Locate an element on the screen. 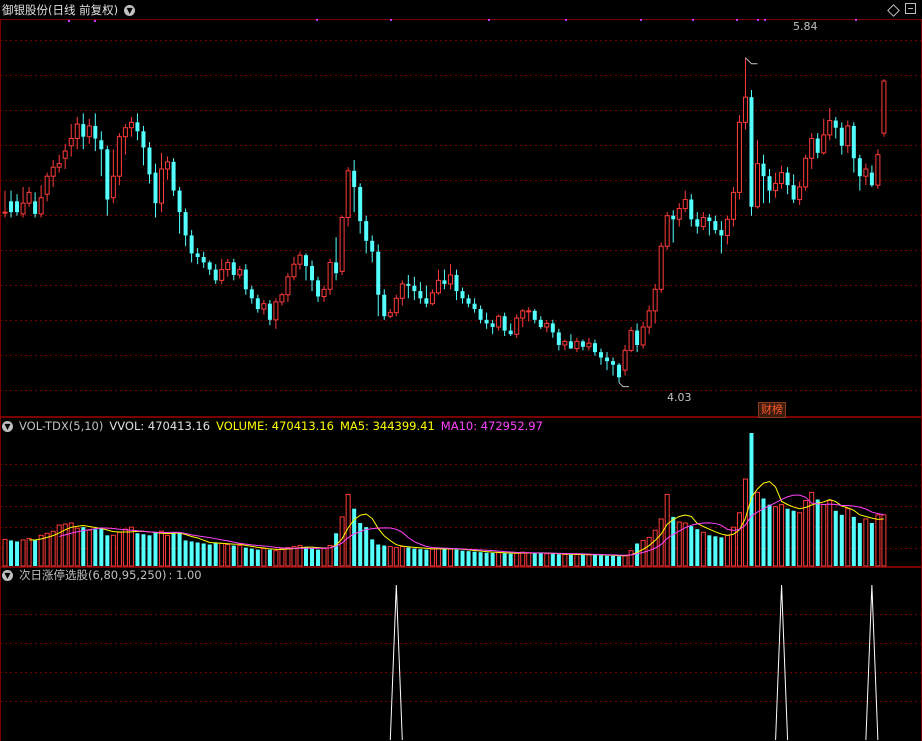 The width and height of the screenshot is (922, 741). minimize-button is located at coordinates (910, 8).